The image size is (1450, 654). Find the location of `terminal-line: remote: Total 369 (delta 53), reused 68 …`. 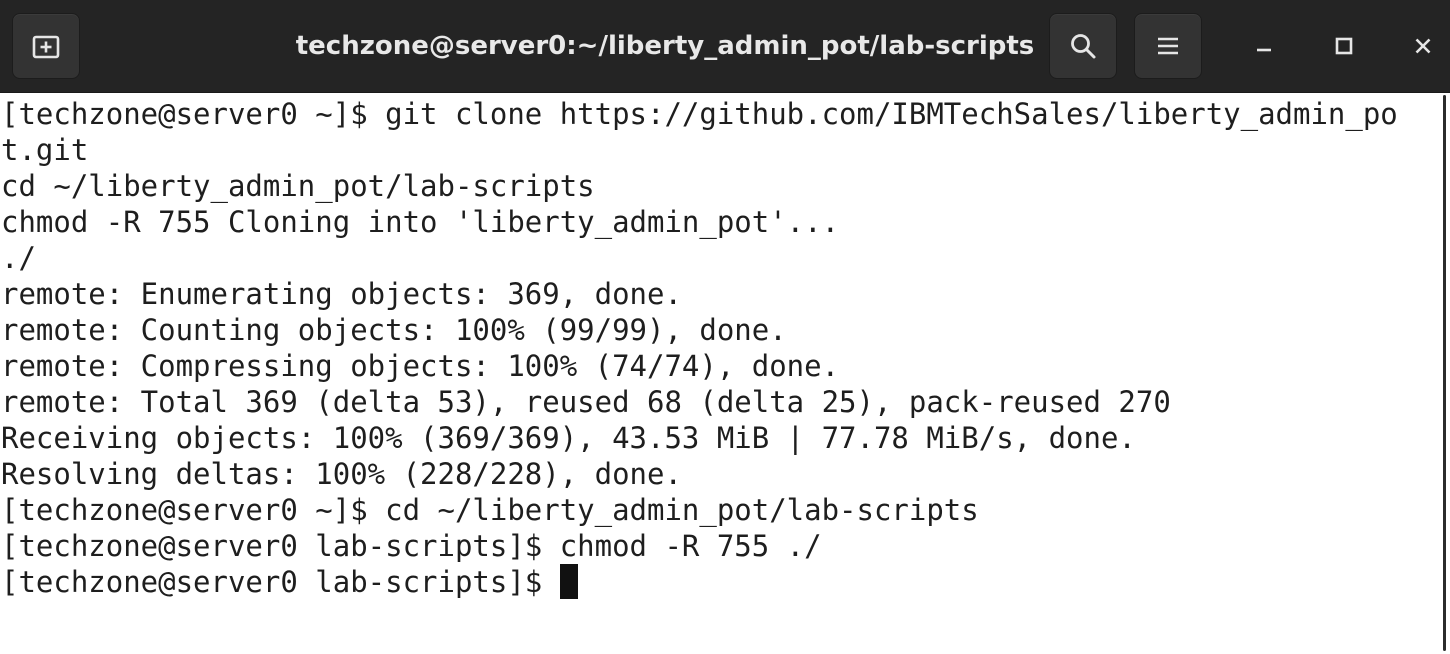

terminal-line: remote: Total 369 (delta 53), reused 68 … is located at coordinates (586, 402).